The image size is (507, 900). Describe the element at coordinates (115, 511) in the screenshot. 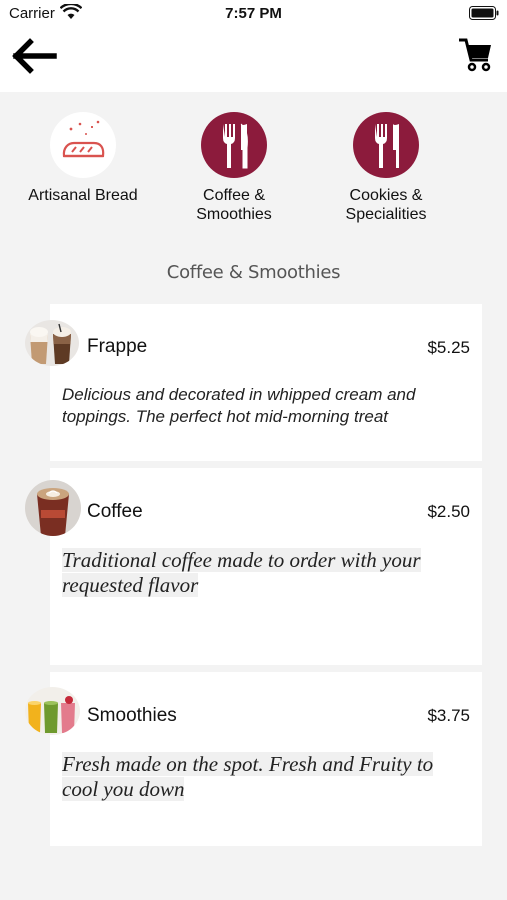

I see `item-name: Coffee` at that location.